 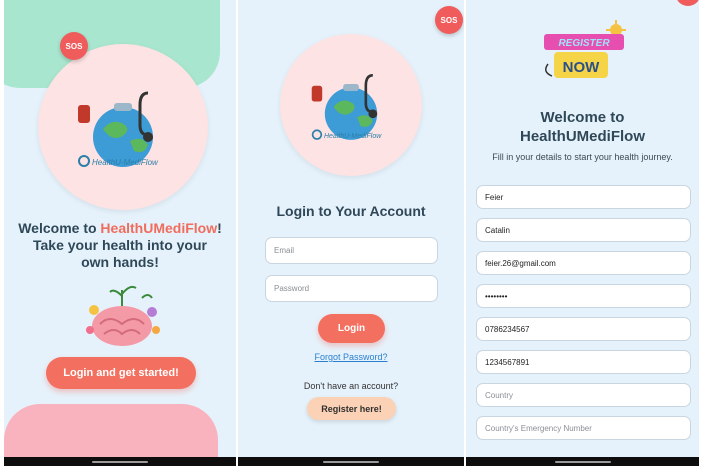 I want to click on get-started-label: Login and get started!, so click(x=121, y=373).